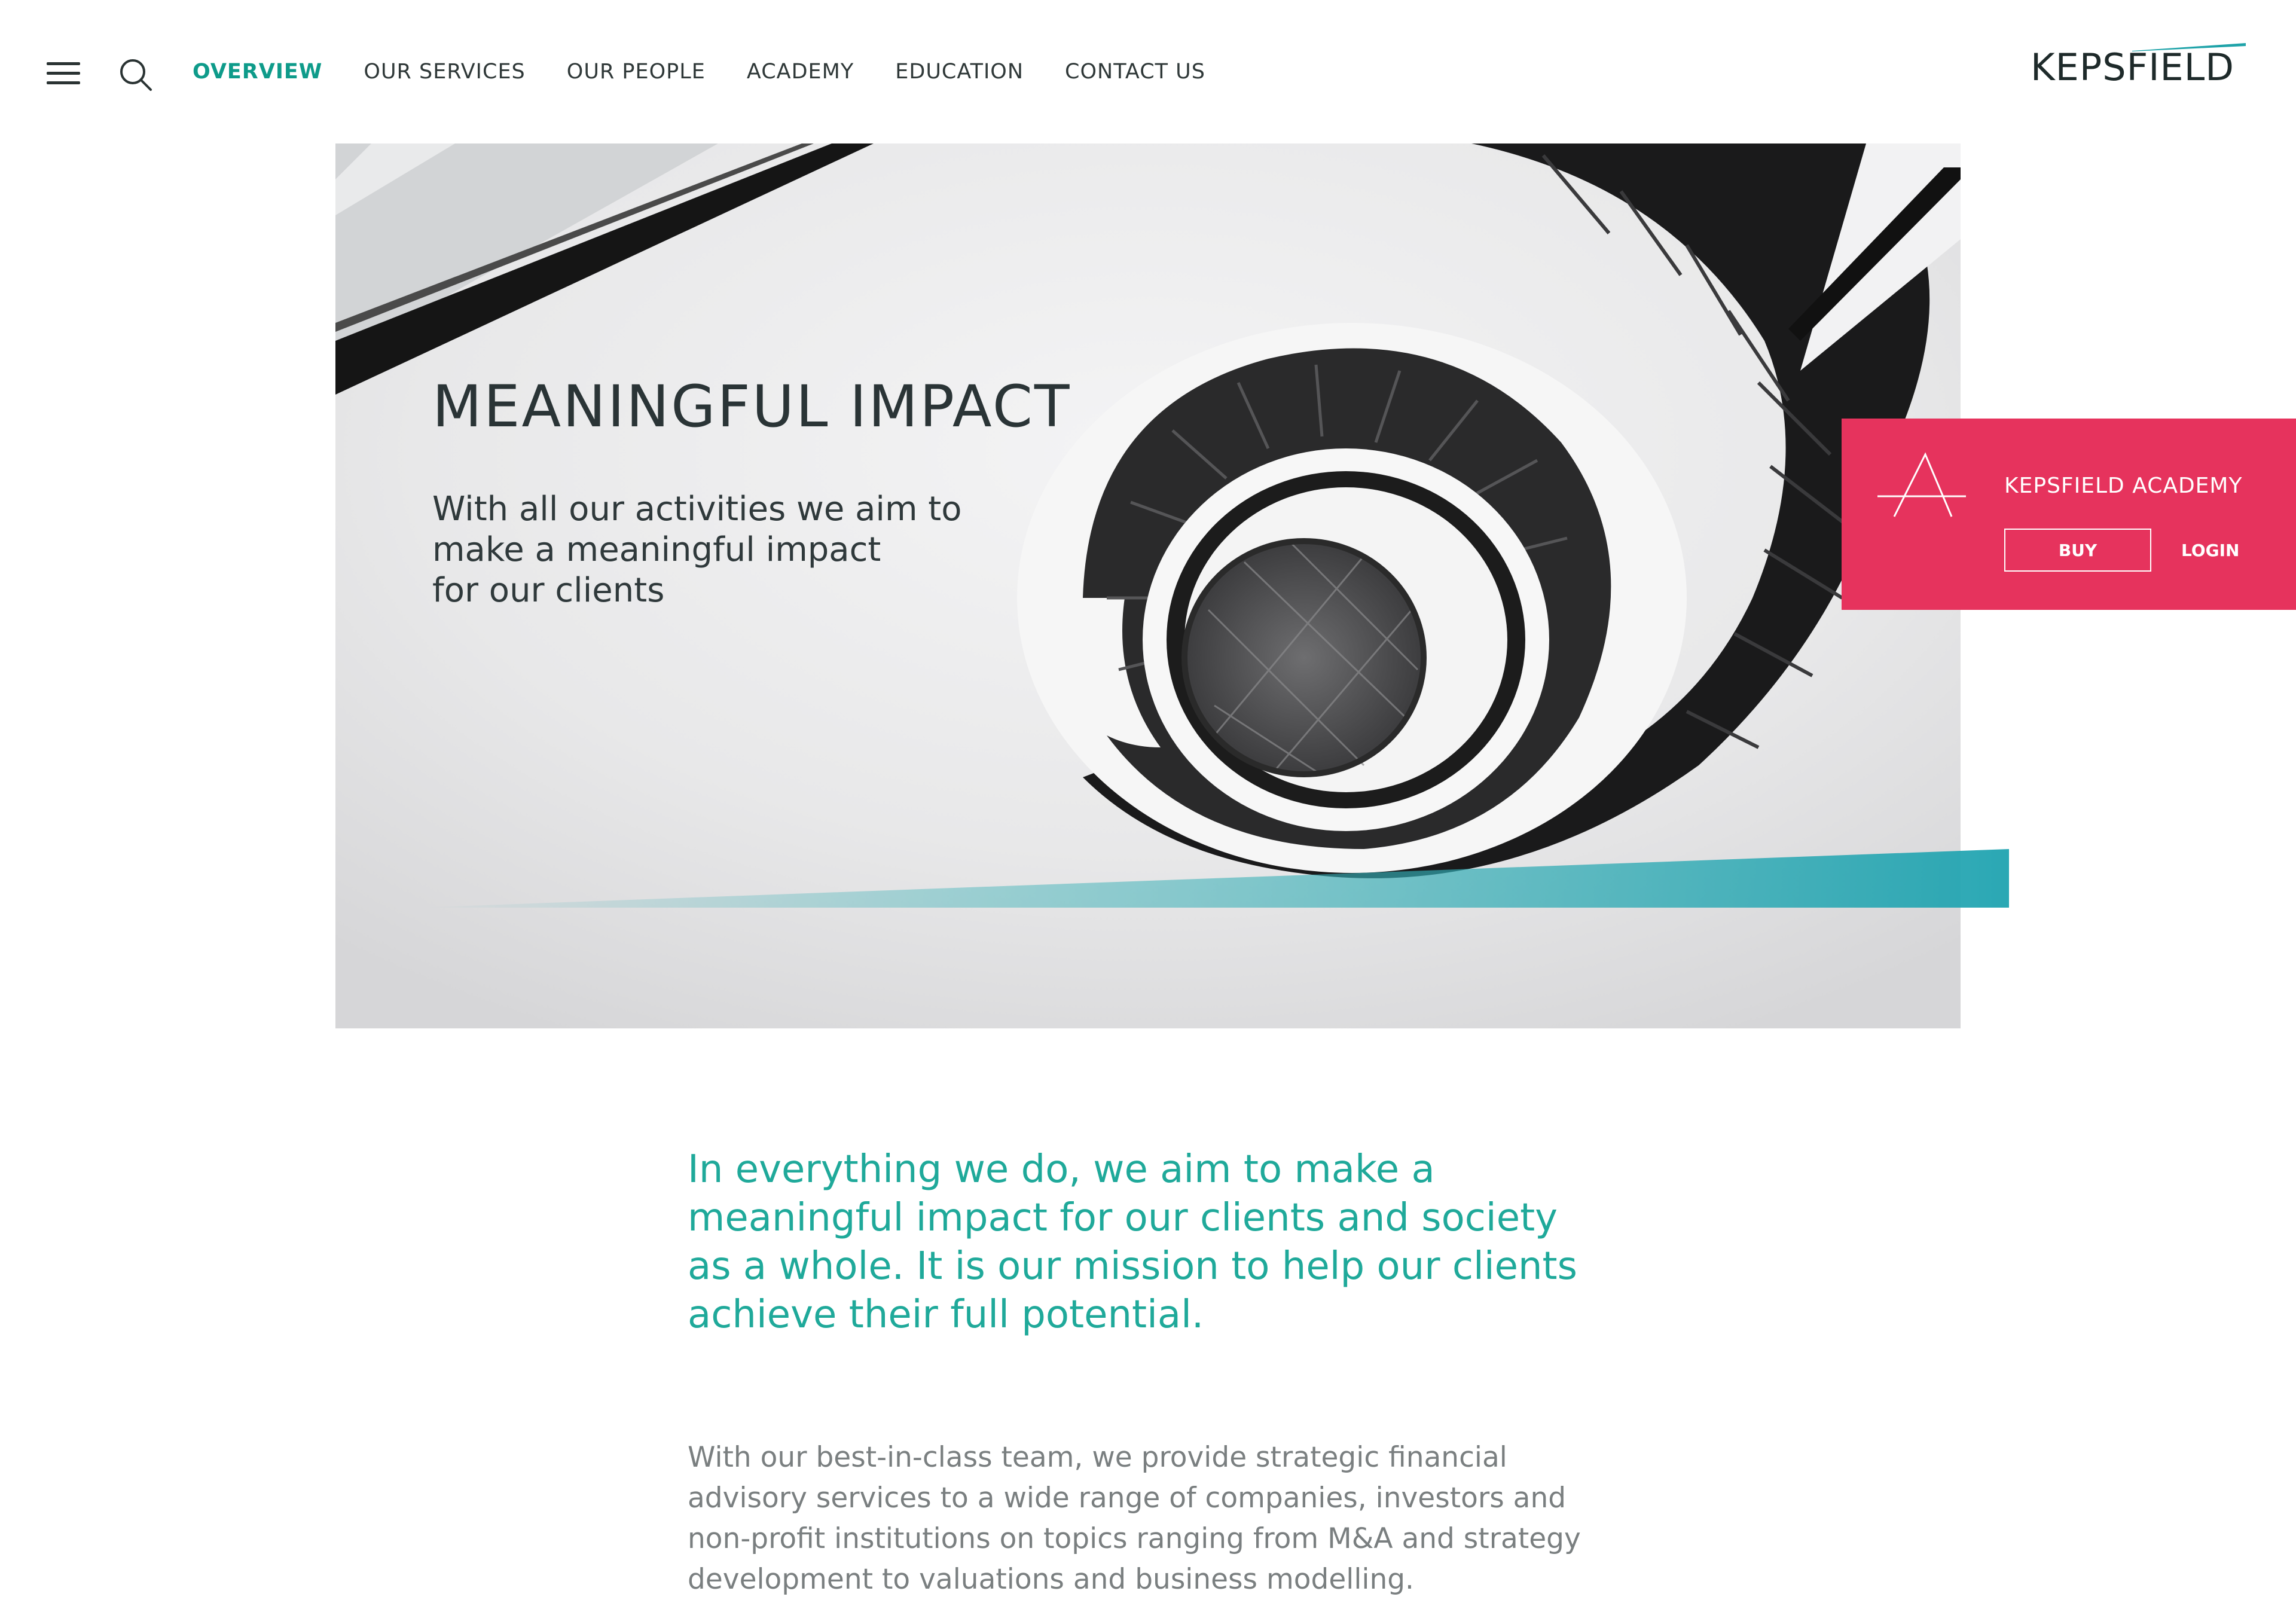  Describe the element at coordinates (751, 407) in the screenshot. I see `hero-title: MEANINGFUL IMPACT` at that location.